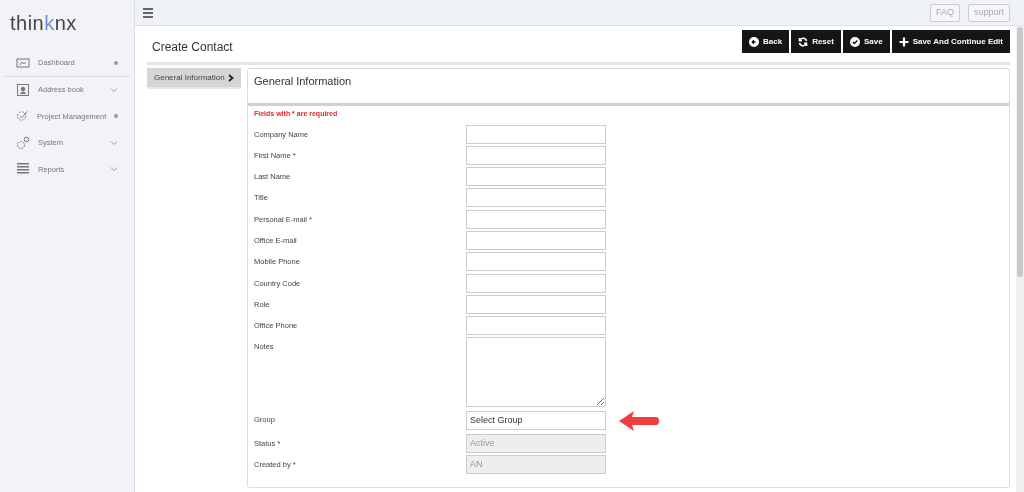  Describe the element at coordinates (803, 41) in the screenshot. I see `refresh-icon` at that location.